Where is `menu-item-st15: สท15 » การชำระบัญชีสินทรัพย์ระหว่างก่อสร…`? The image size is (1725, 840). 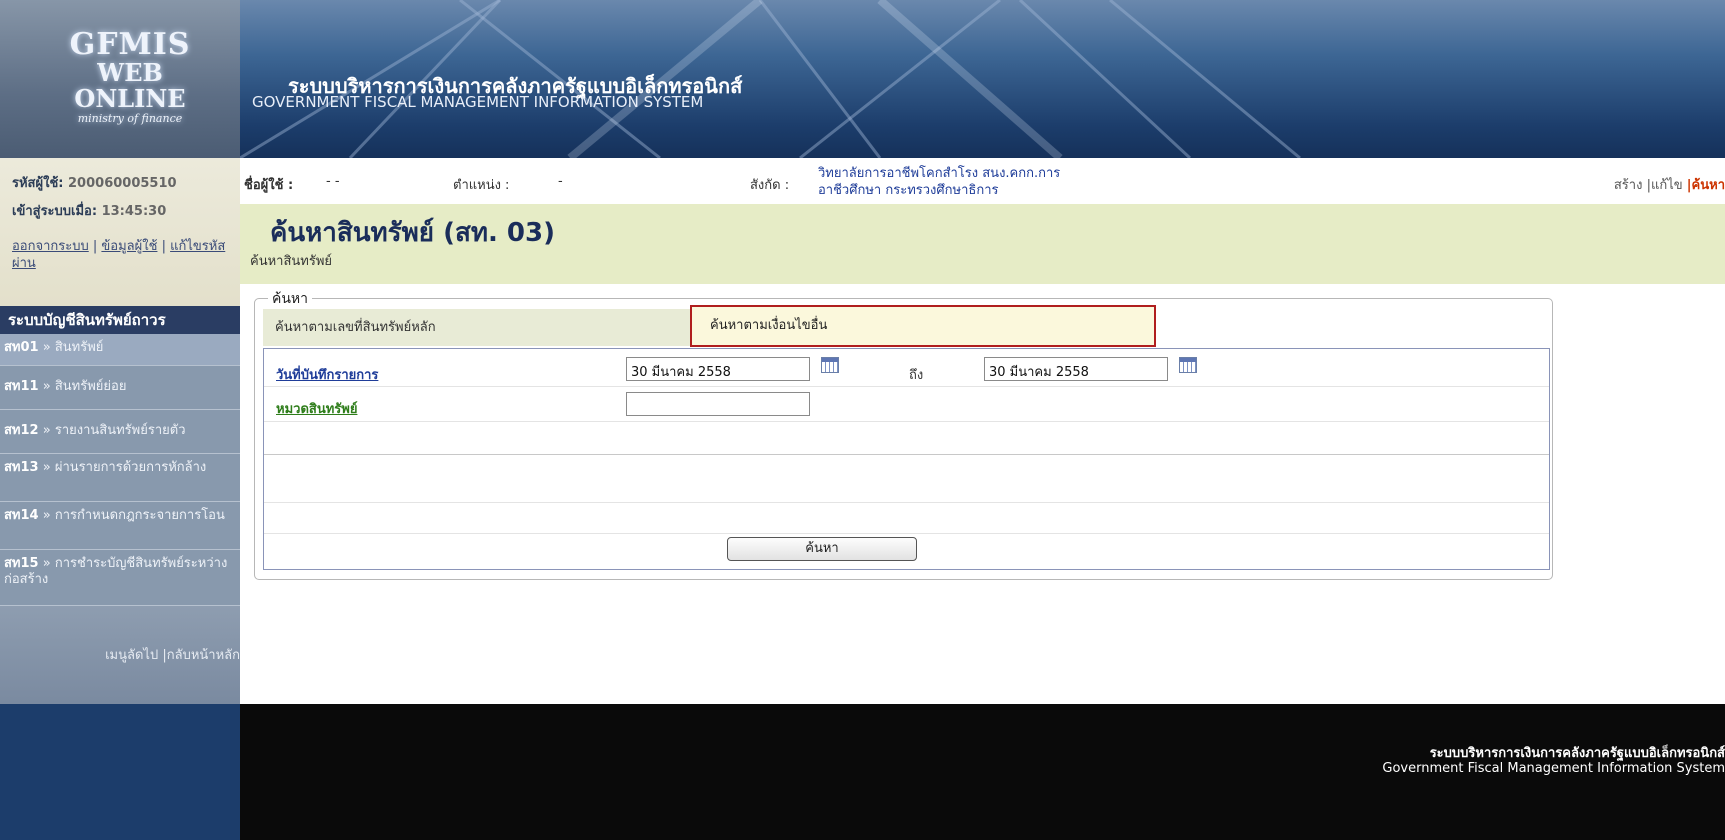 menu-item-st15: สท15 » การชำระบัญชีสินทรัพย์ระหว่างก่อสร… is located at coordinates (120, 578).